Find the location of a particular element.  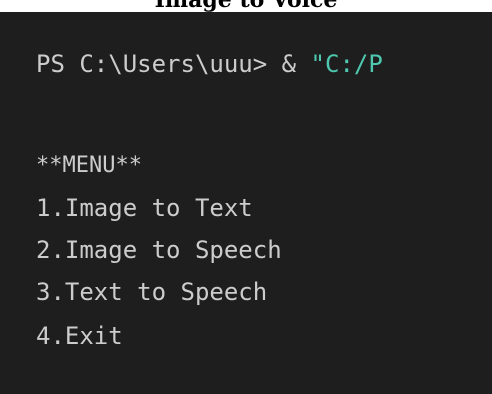

menu-item-image-to-speech: 2.Image to Speech is located at coordinates (159, 250).